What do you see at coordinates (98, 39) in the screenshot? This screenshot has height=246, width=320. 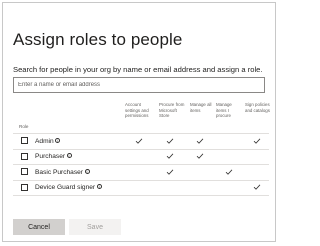 I see `dialog-title: Assign roles to people` at bounding box center [98, 39].